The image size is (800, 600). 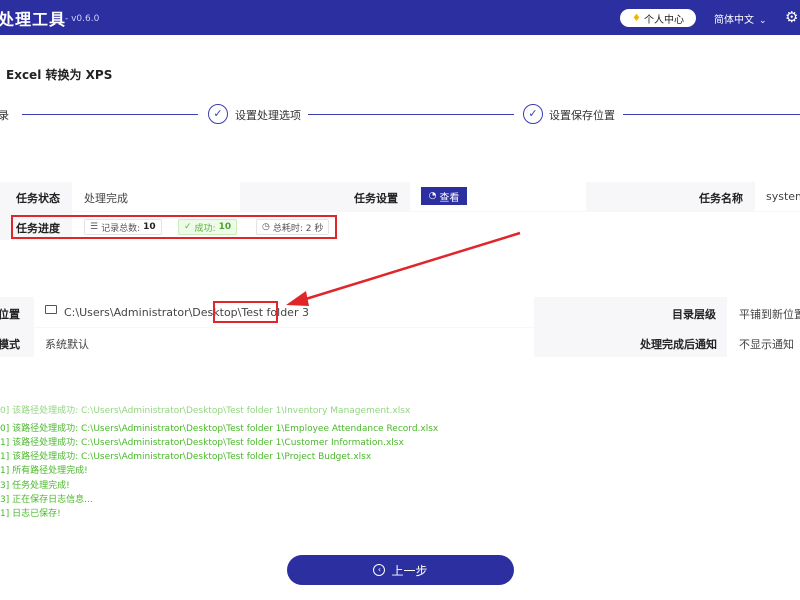 I want to click on log-line: 1] 所有路径处理完成!, so click(x=44, y=471).